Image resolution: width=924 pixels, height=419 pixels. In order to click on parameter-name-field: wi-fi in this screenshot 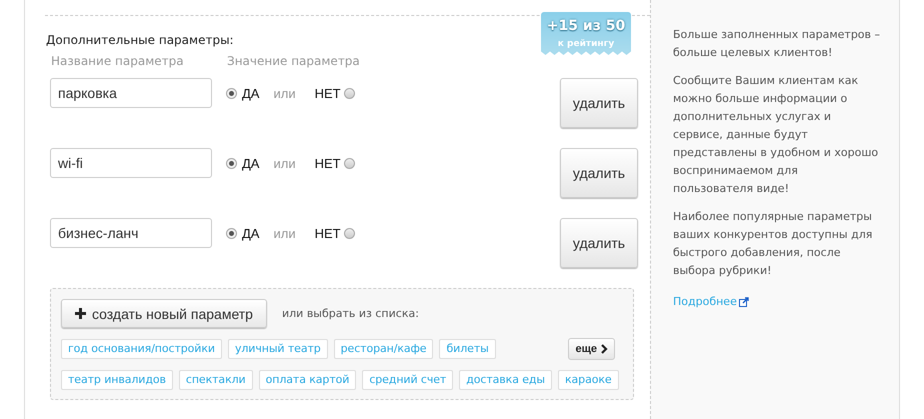, I will do `click(131, 163)`.